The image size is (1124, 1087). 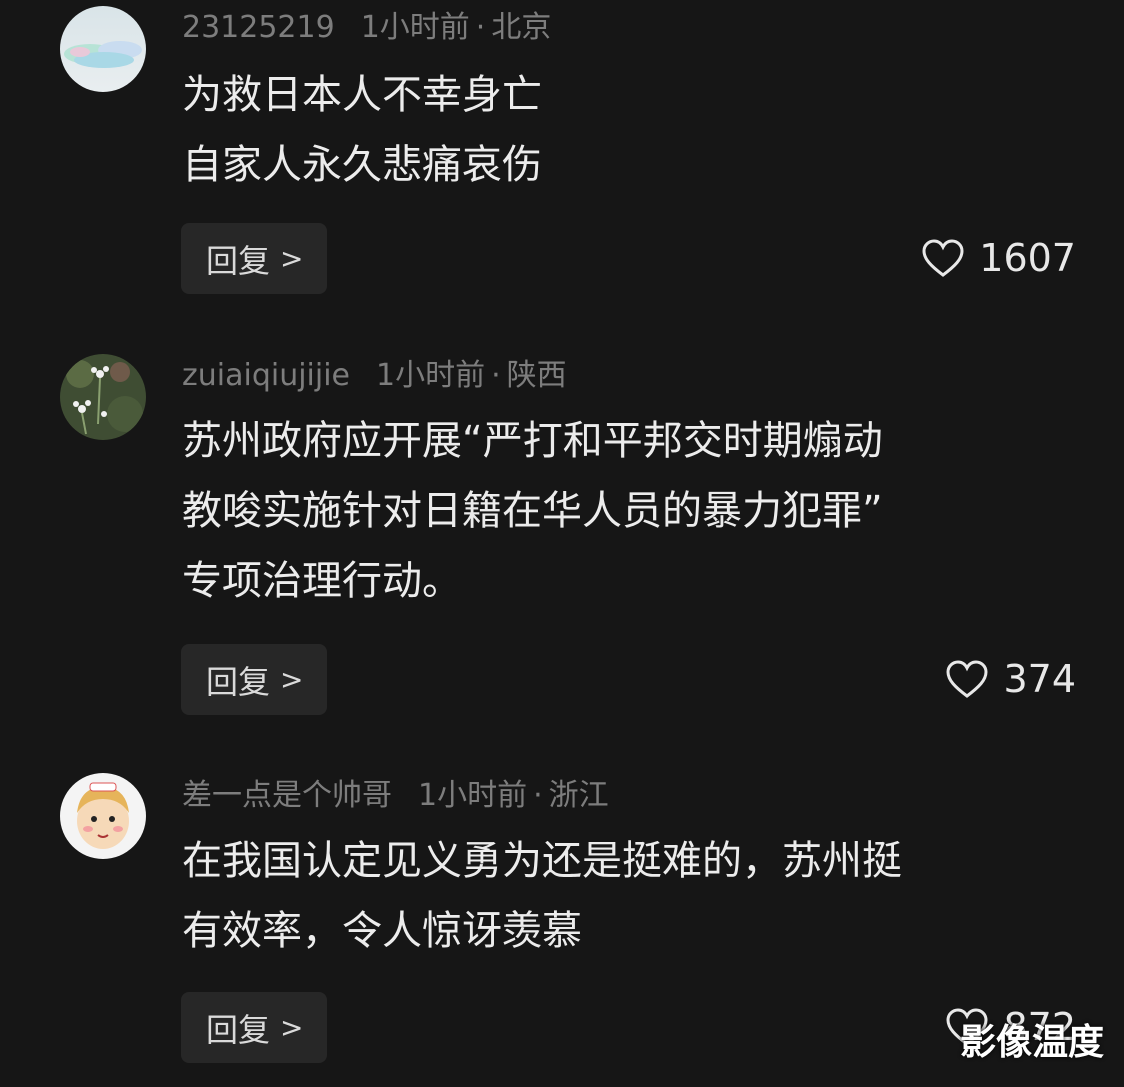 What do you see at coordinates (258, 27) in the screenshot?
I see `username: 23125219` at bounding box center [258, 27].